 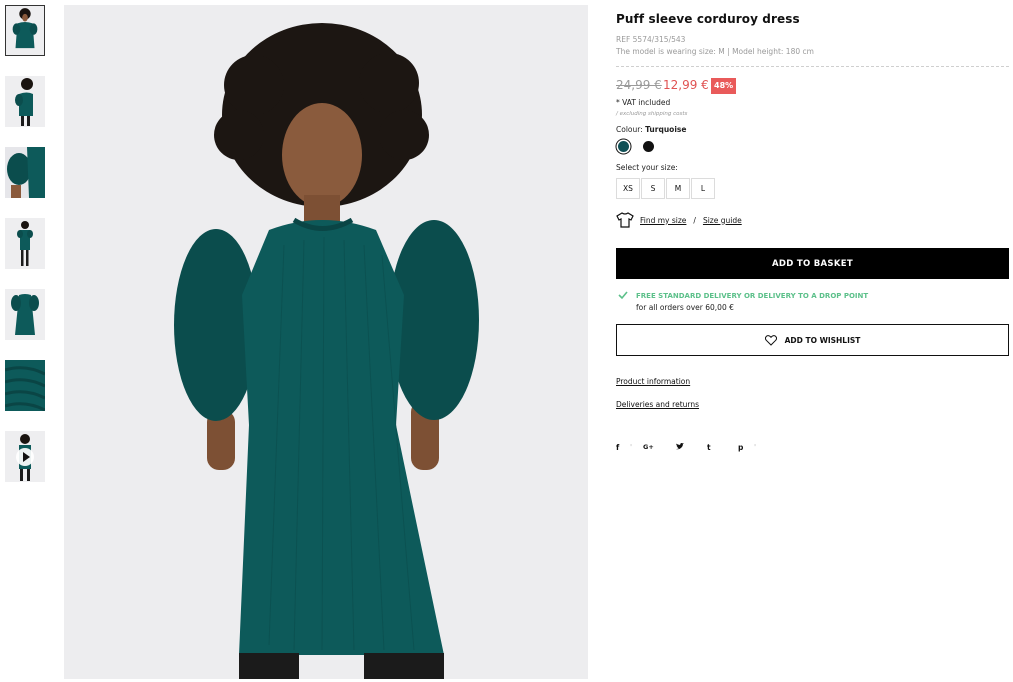 What do you see at coordinates (648, 146) in the screenshot?
I see `colour-swatch-black` at bounding box center [648, 146].